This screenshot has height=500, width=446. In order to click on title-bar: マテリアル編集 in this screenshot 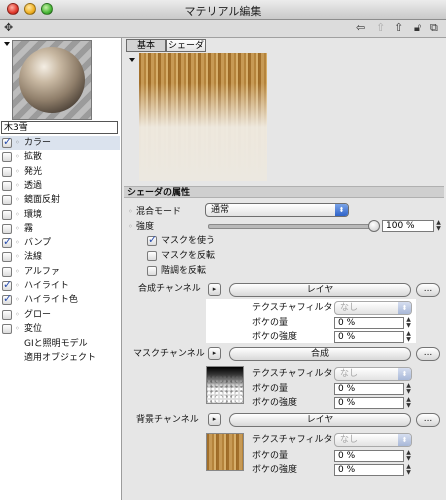, I will do `click(223, 10)`.